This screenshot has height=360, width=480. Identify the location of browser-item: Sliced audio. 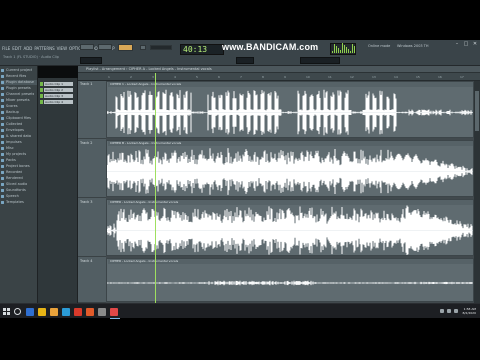
(19, 184).